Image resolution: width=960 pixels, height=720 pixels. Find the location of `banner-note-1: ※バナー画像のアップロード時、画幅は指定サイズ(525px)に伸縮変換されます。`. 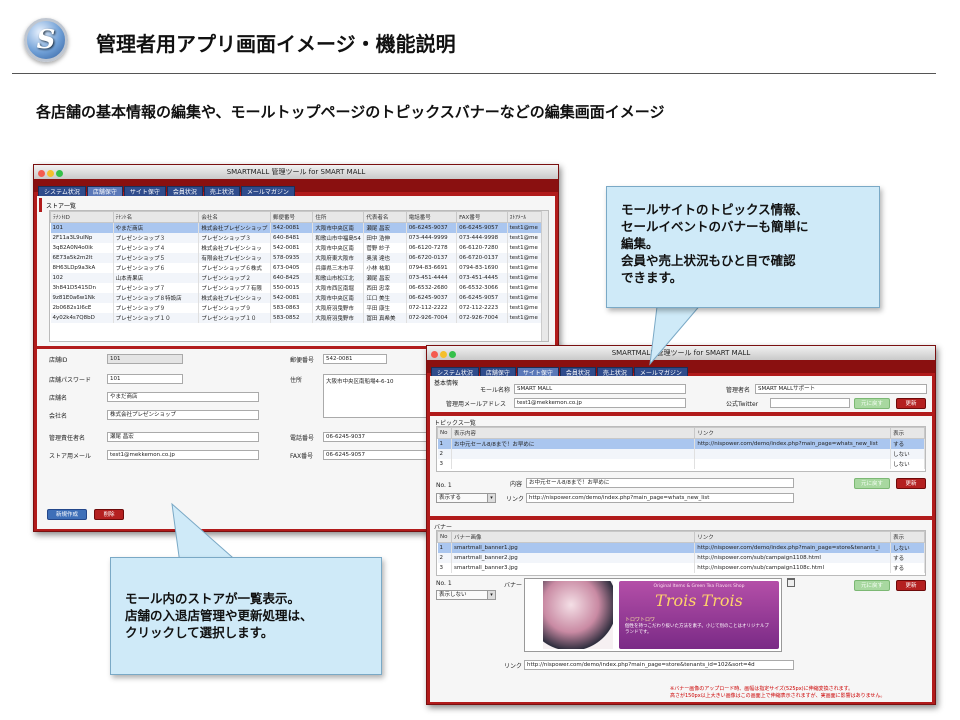

banner-note-1: ※バナー画像のアップロード時、画幅は指定サイズ(525px)に伸縮変換されます。 is located at coordinates (762, 689).